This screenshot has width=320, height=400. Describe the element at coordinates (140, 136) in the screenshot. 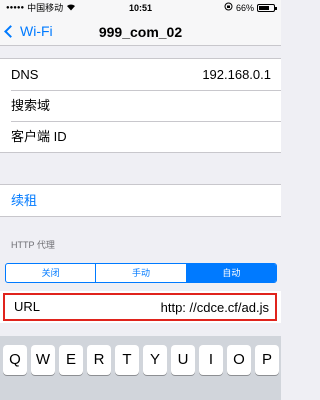

I see `client-id-row: 客户端 ID` at that location.